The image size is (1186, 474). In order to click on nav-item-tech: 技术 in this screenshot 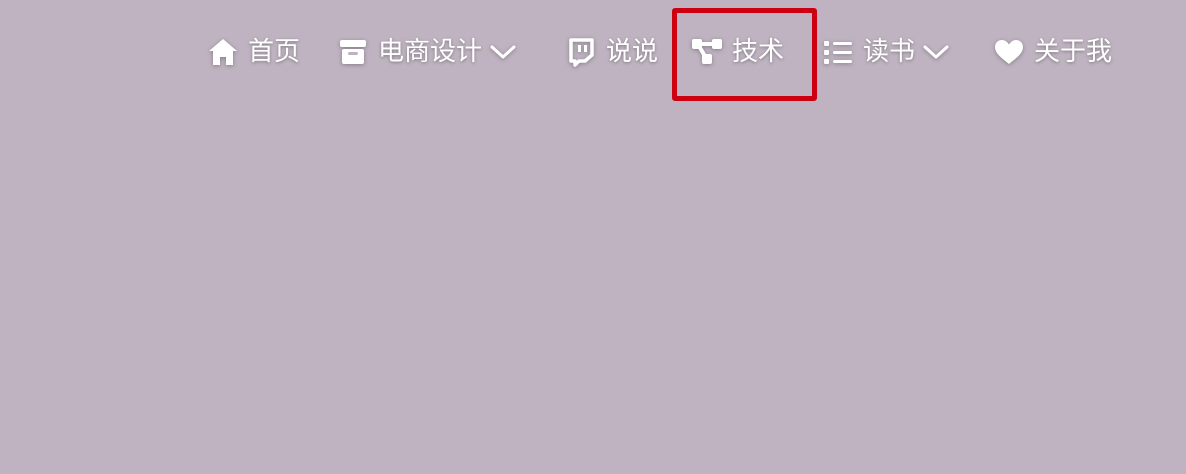, I will do `click(737, 52)`.